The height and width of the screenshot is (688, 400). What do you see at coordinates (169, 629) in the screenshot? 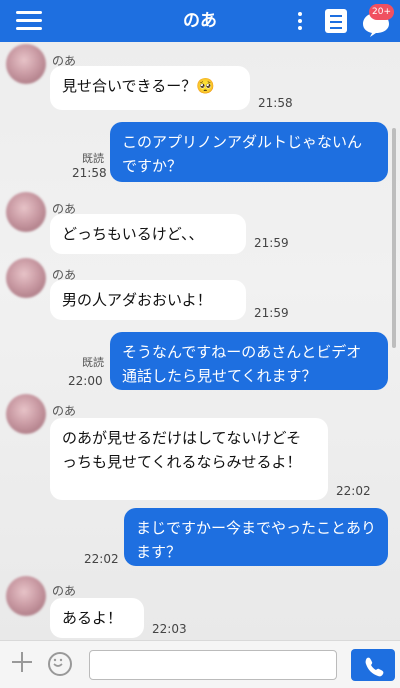
I see `message-time: 22:03` at bounding box center [169, 629].